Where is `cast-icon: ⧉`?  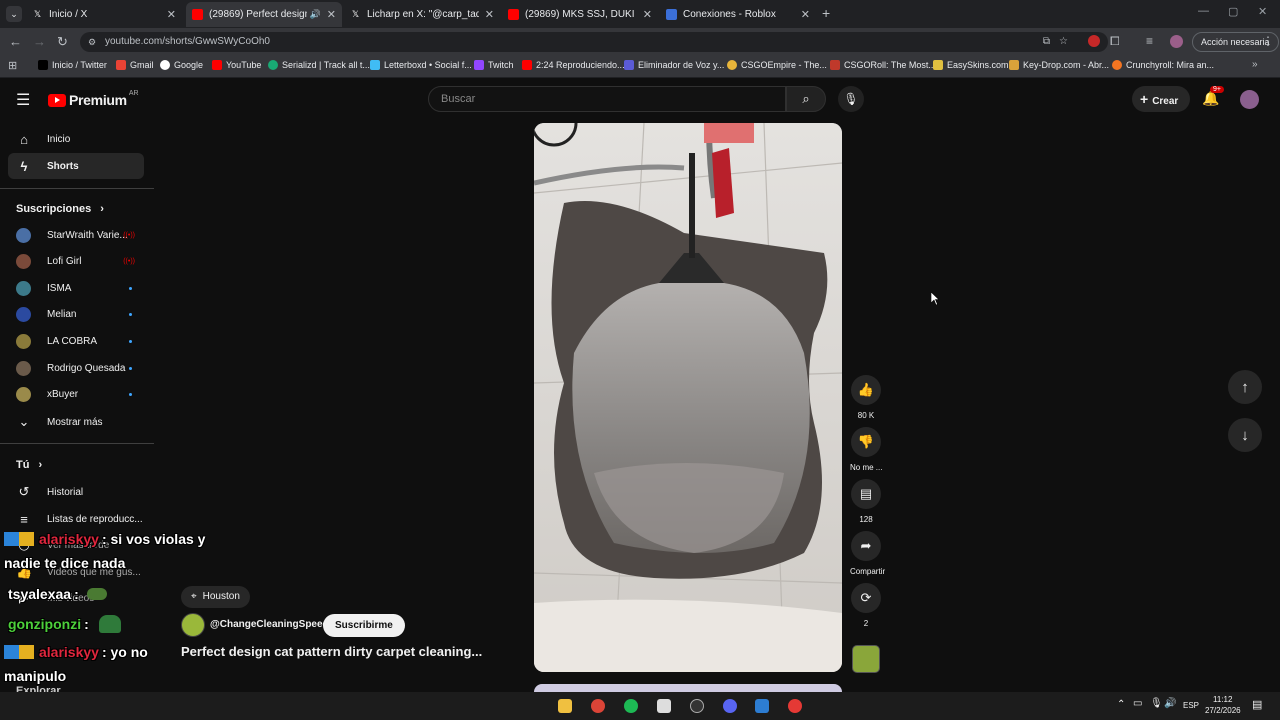 cast-icon: ⧉ is located at coordinates (1046, 42).